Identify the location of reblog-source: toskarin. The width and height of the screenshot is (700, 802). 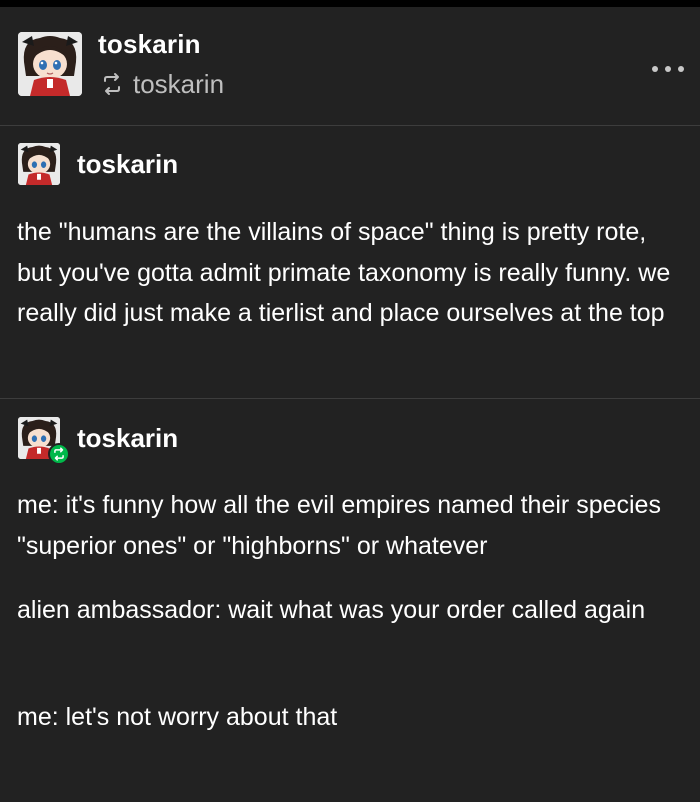
(162, 84).